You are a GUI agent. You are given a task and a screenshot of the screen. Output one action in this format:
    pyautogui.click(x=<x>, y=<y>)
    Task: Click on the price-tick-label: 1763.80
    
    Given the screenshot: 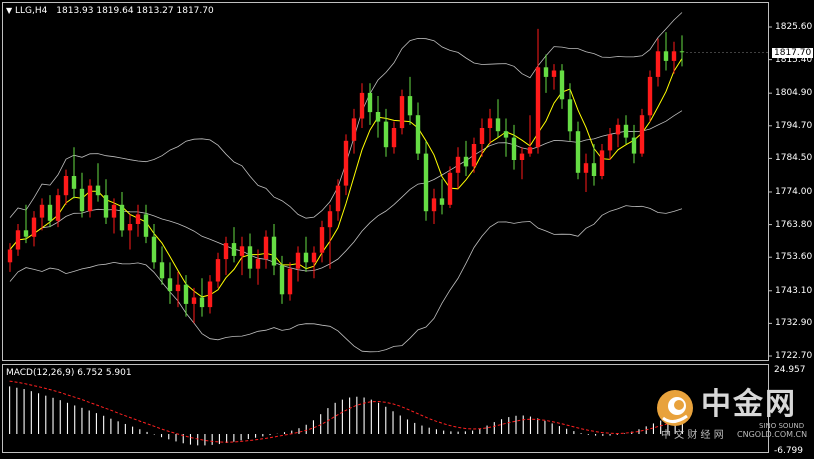 What is the action you would take?
    pyautogui.click(x=794, y=224)
    